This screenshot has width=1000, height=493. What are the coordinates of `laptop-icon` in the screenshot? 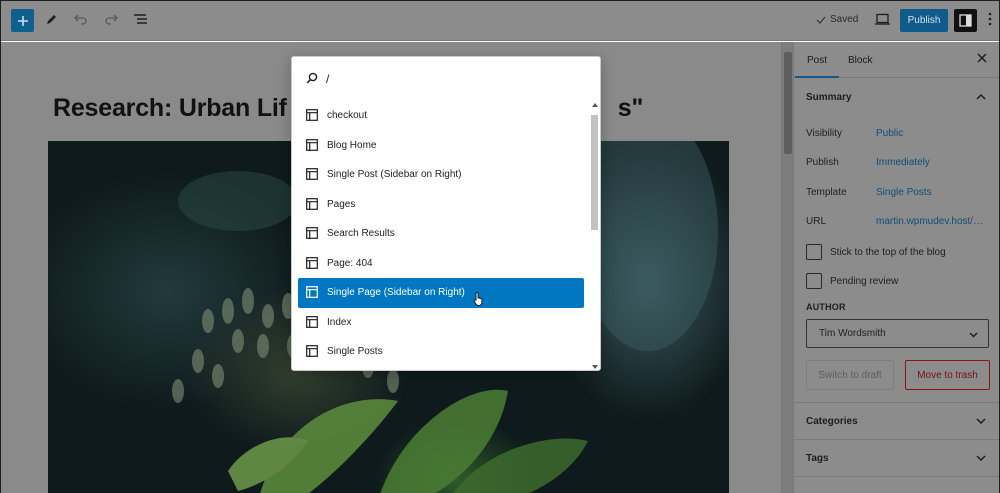 It's located at (882, 19).